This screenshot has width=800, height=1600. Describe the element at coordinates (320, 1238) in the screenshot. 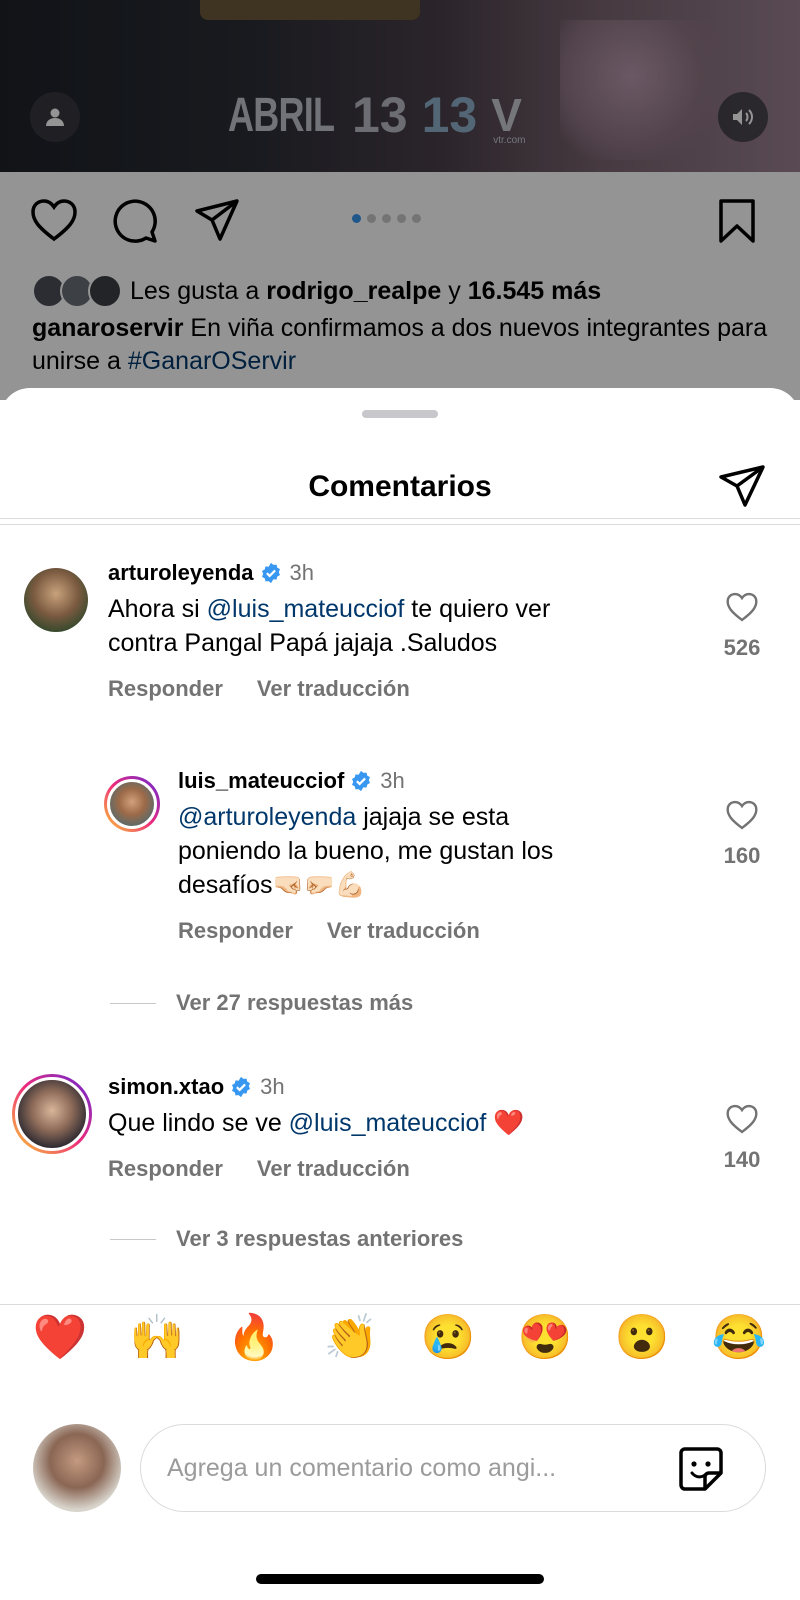

I see `view-previous-replies-label: Ver 3 respuestas anteriores` at that location.